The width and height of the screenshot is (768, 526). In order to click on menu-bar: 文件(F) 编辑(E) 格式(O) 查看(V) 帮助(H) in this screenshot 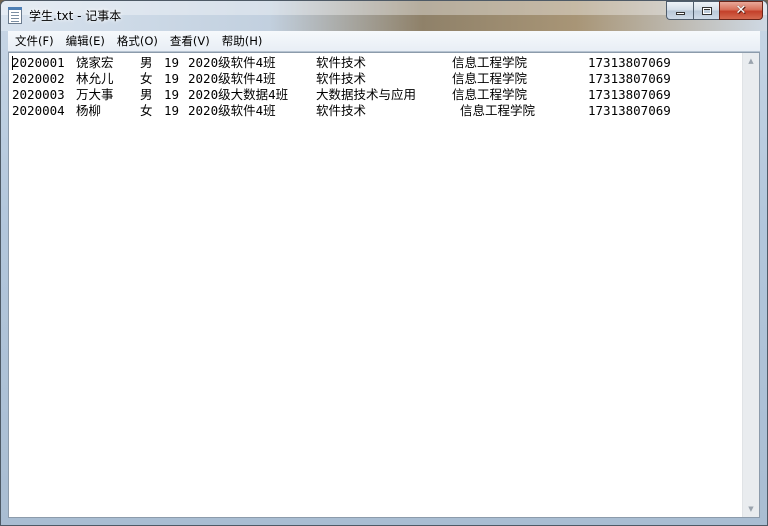, I will do `click(384, 41)`.